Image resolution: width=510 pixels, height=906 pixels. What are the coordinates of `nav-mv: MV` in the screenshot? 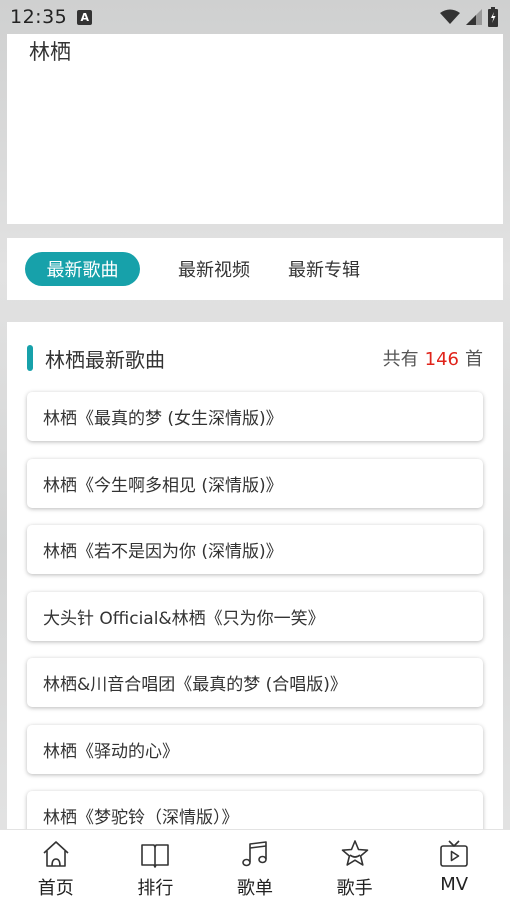 It's located at (454, 872).